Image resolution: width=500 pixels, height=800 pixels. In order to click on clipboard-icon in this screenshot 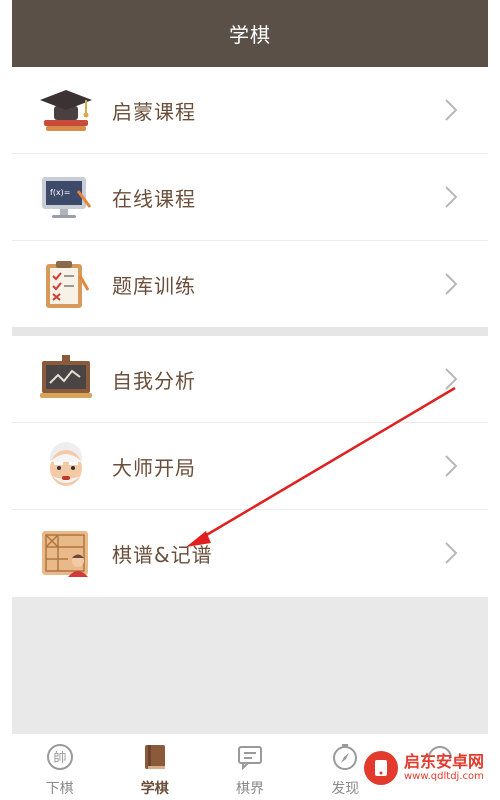, I will do `click(66, 284)`.